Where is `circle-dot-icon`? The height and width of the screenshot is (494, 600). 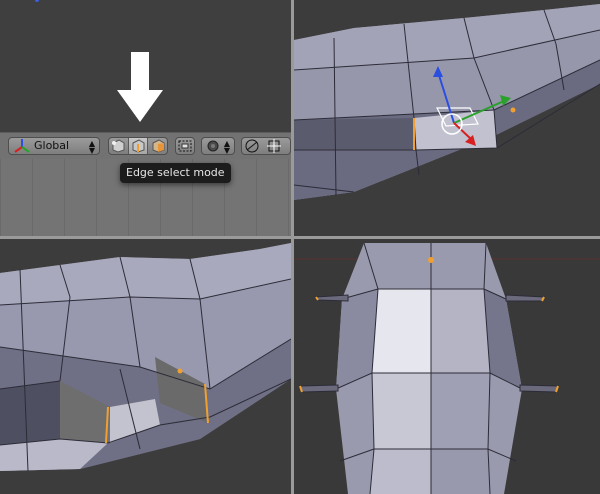 circle-dot-icon is located at coordinates (213, 146).